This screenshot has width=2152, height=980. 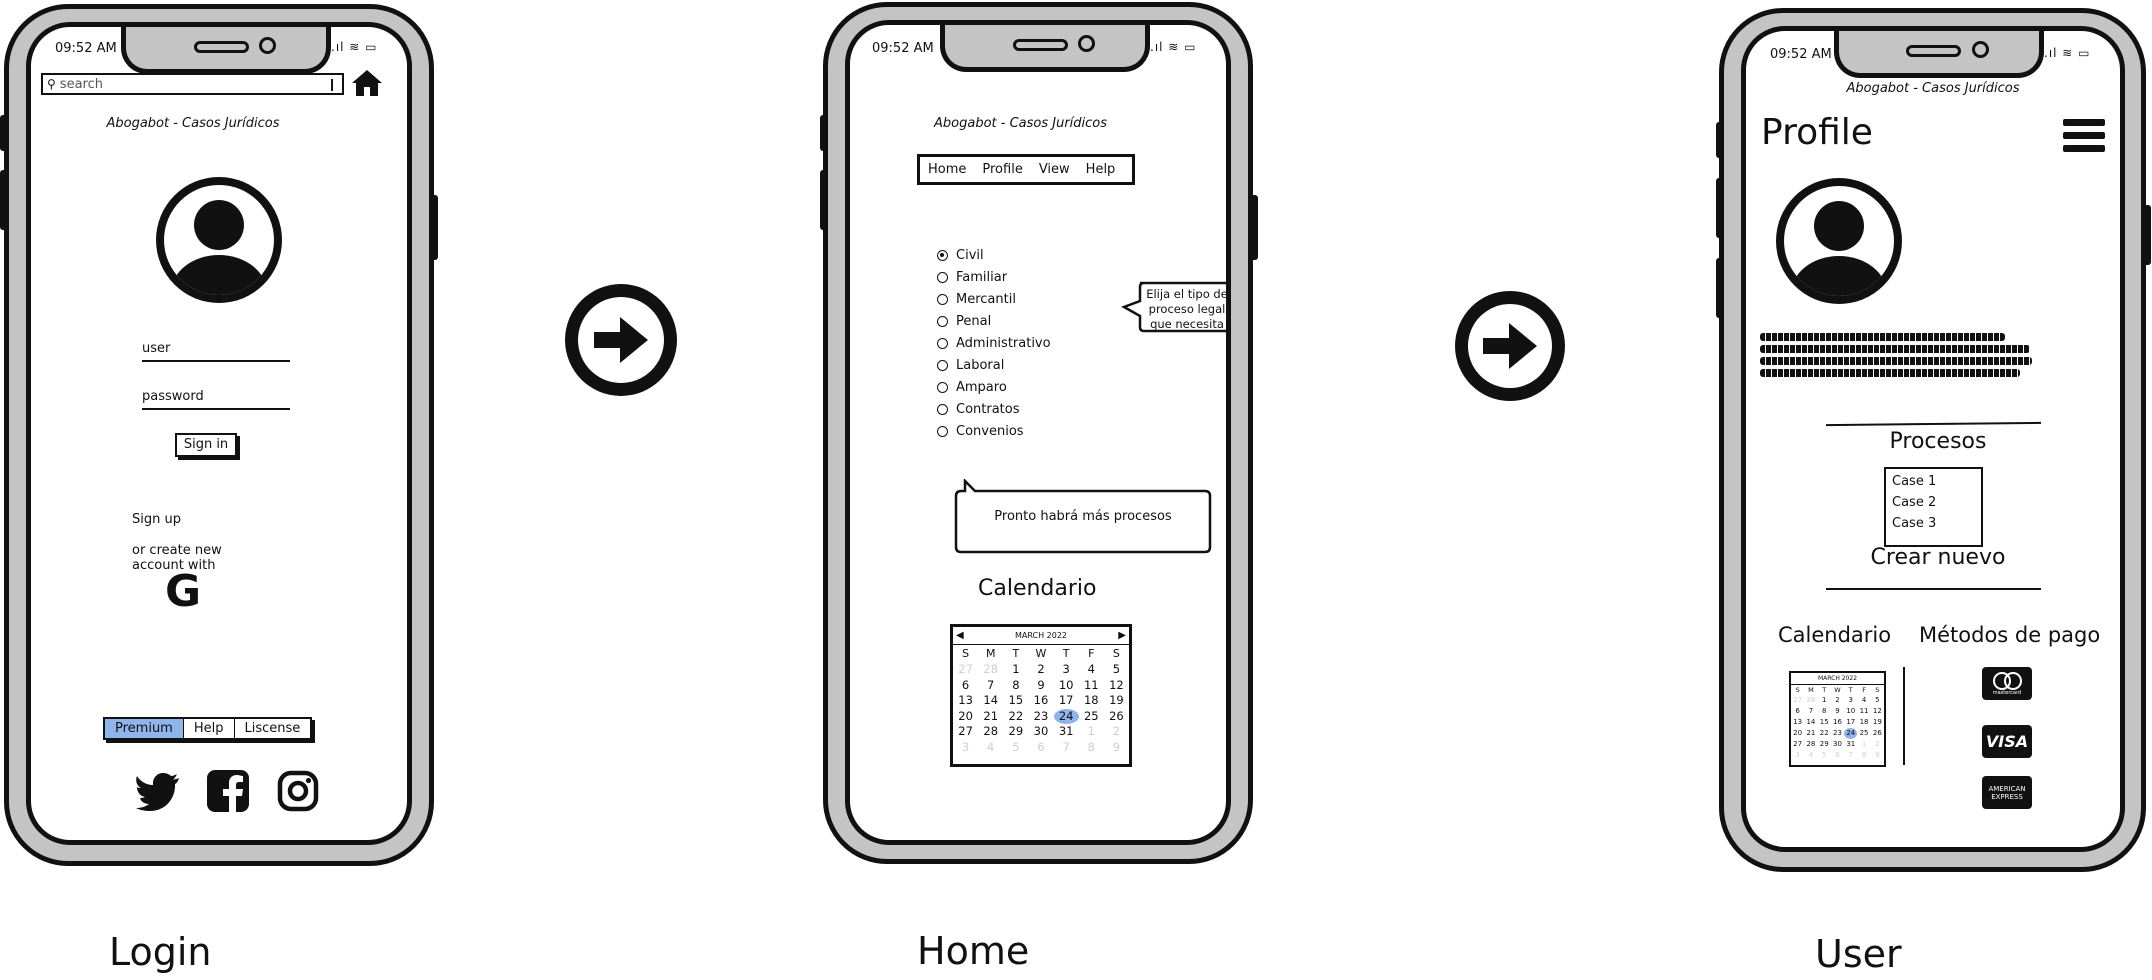 What do you see at coordinates (156, 519) in the screenshot?
I see `signup-link: Sign up` at bounding box center [156, 519].